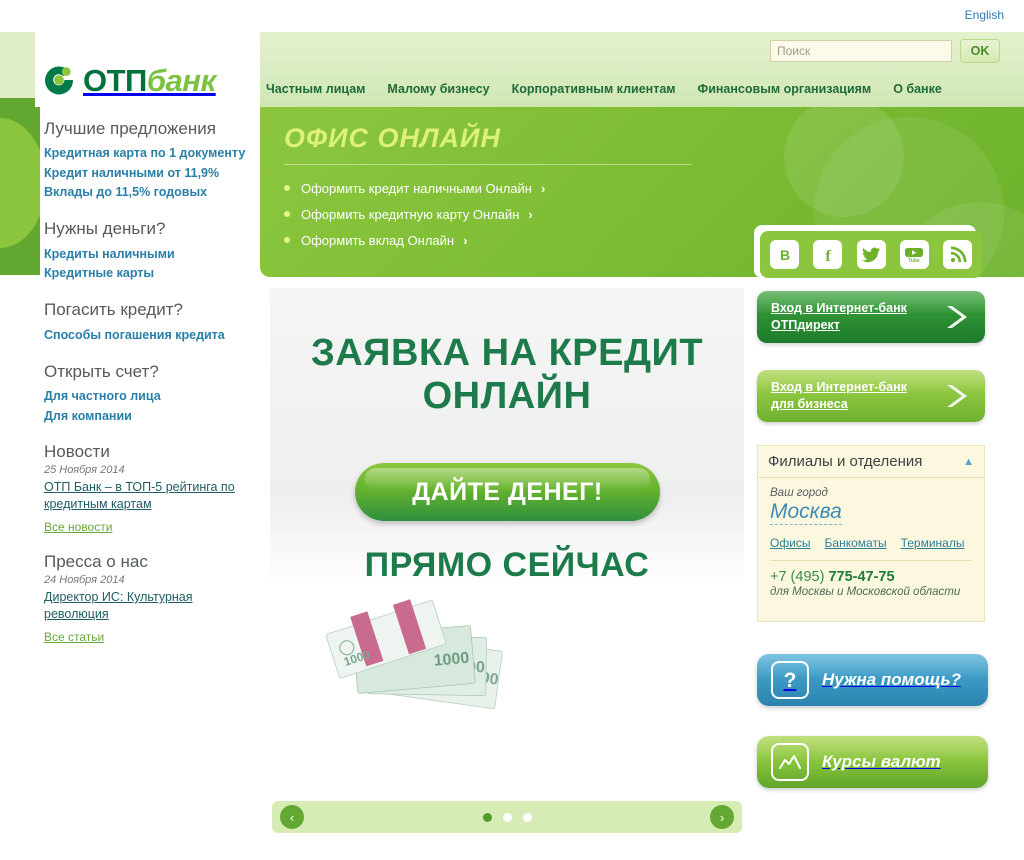 This screenshot has height=860, width=1024. Describe the element at coordinates (785, 89) in the screenshot. I see `nav-item-financial: Финансовым организациям` at that location.